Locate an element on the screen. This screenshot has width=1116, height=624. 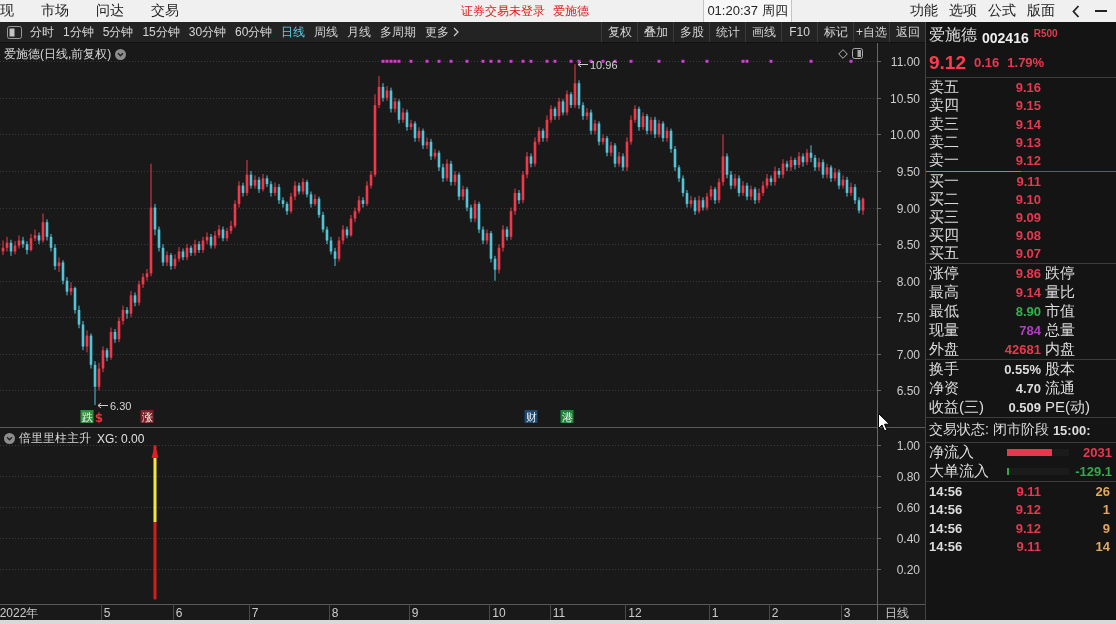
period-tab: 周线 is located at coordinates (326, 32).